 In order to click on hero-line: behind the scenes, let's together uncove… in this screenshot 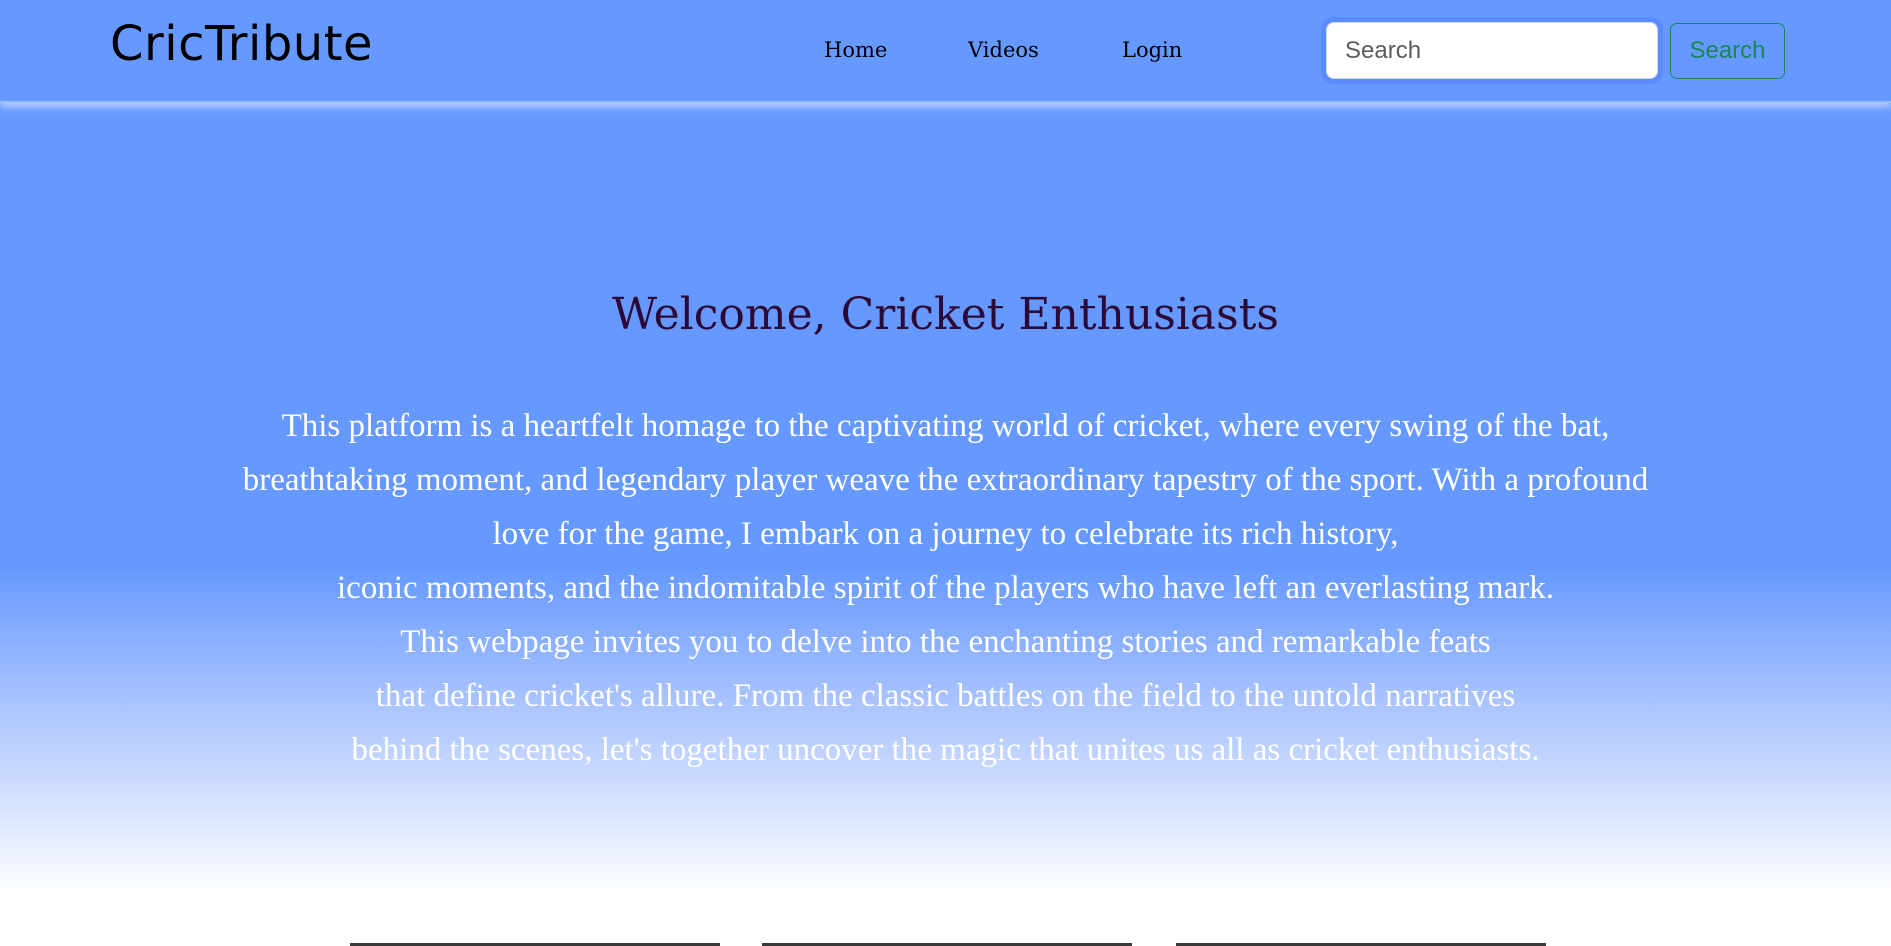, I will do `click(945, 749)`.